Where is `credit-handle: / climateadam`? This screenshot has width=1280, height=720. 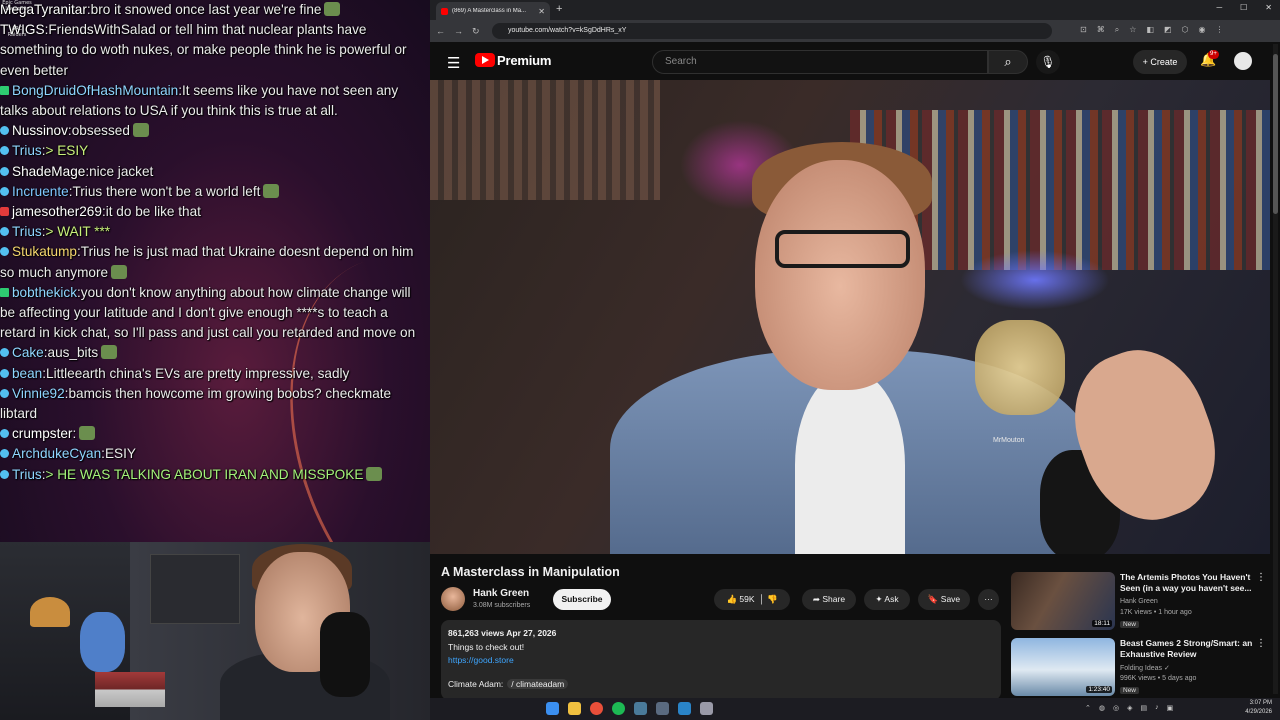 credit-handle: / climateadam is located at coordinates (538, 684).